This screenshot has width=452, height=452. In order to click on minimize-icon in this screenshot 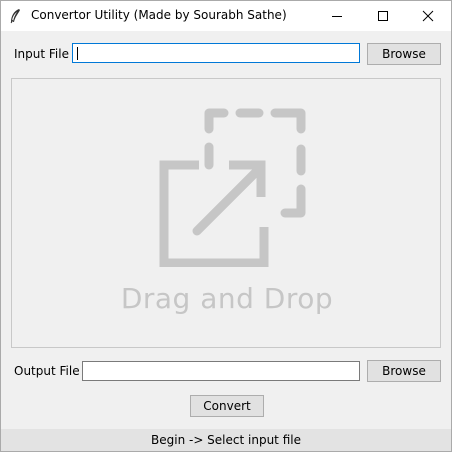, I will do `click(337, 16)`.